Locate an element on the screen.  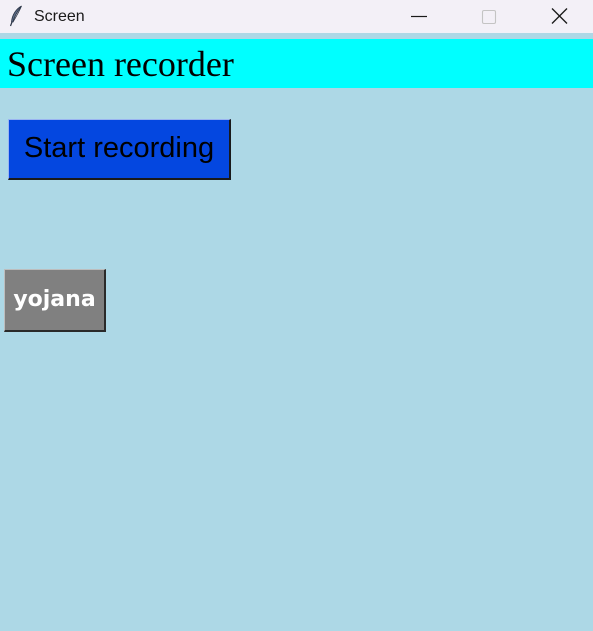
close-button is located at coordinates (559, 16).